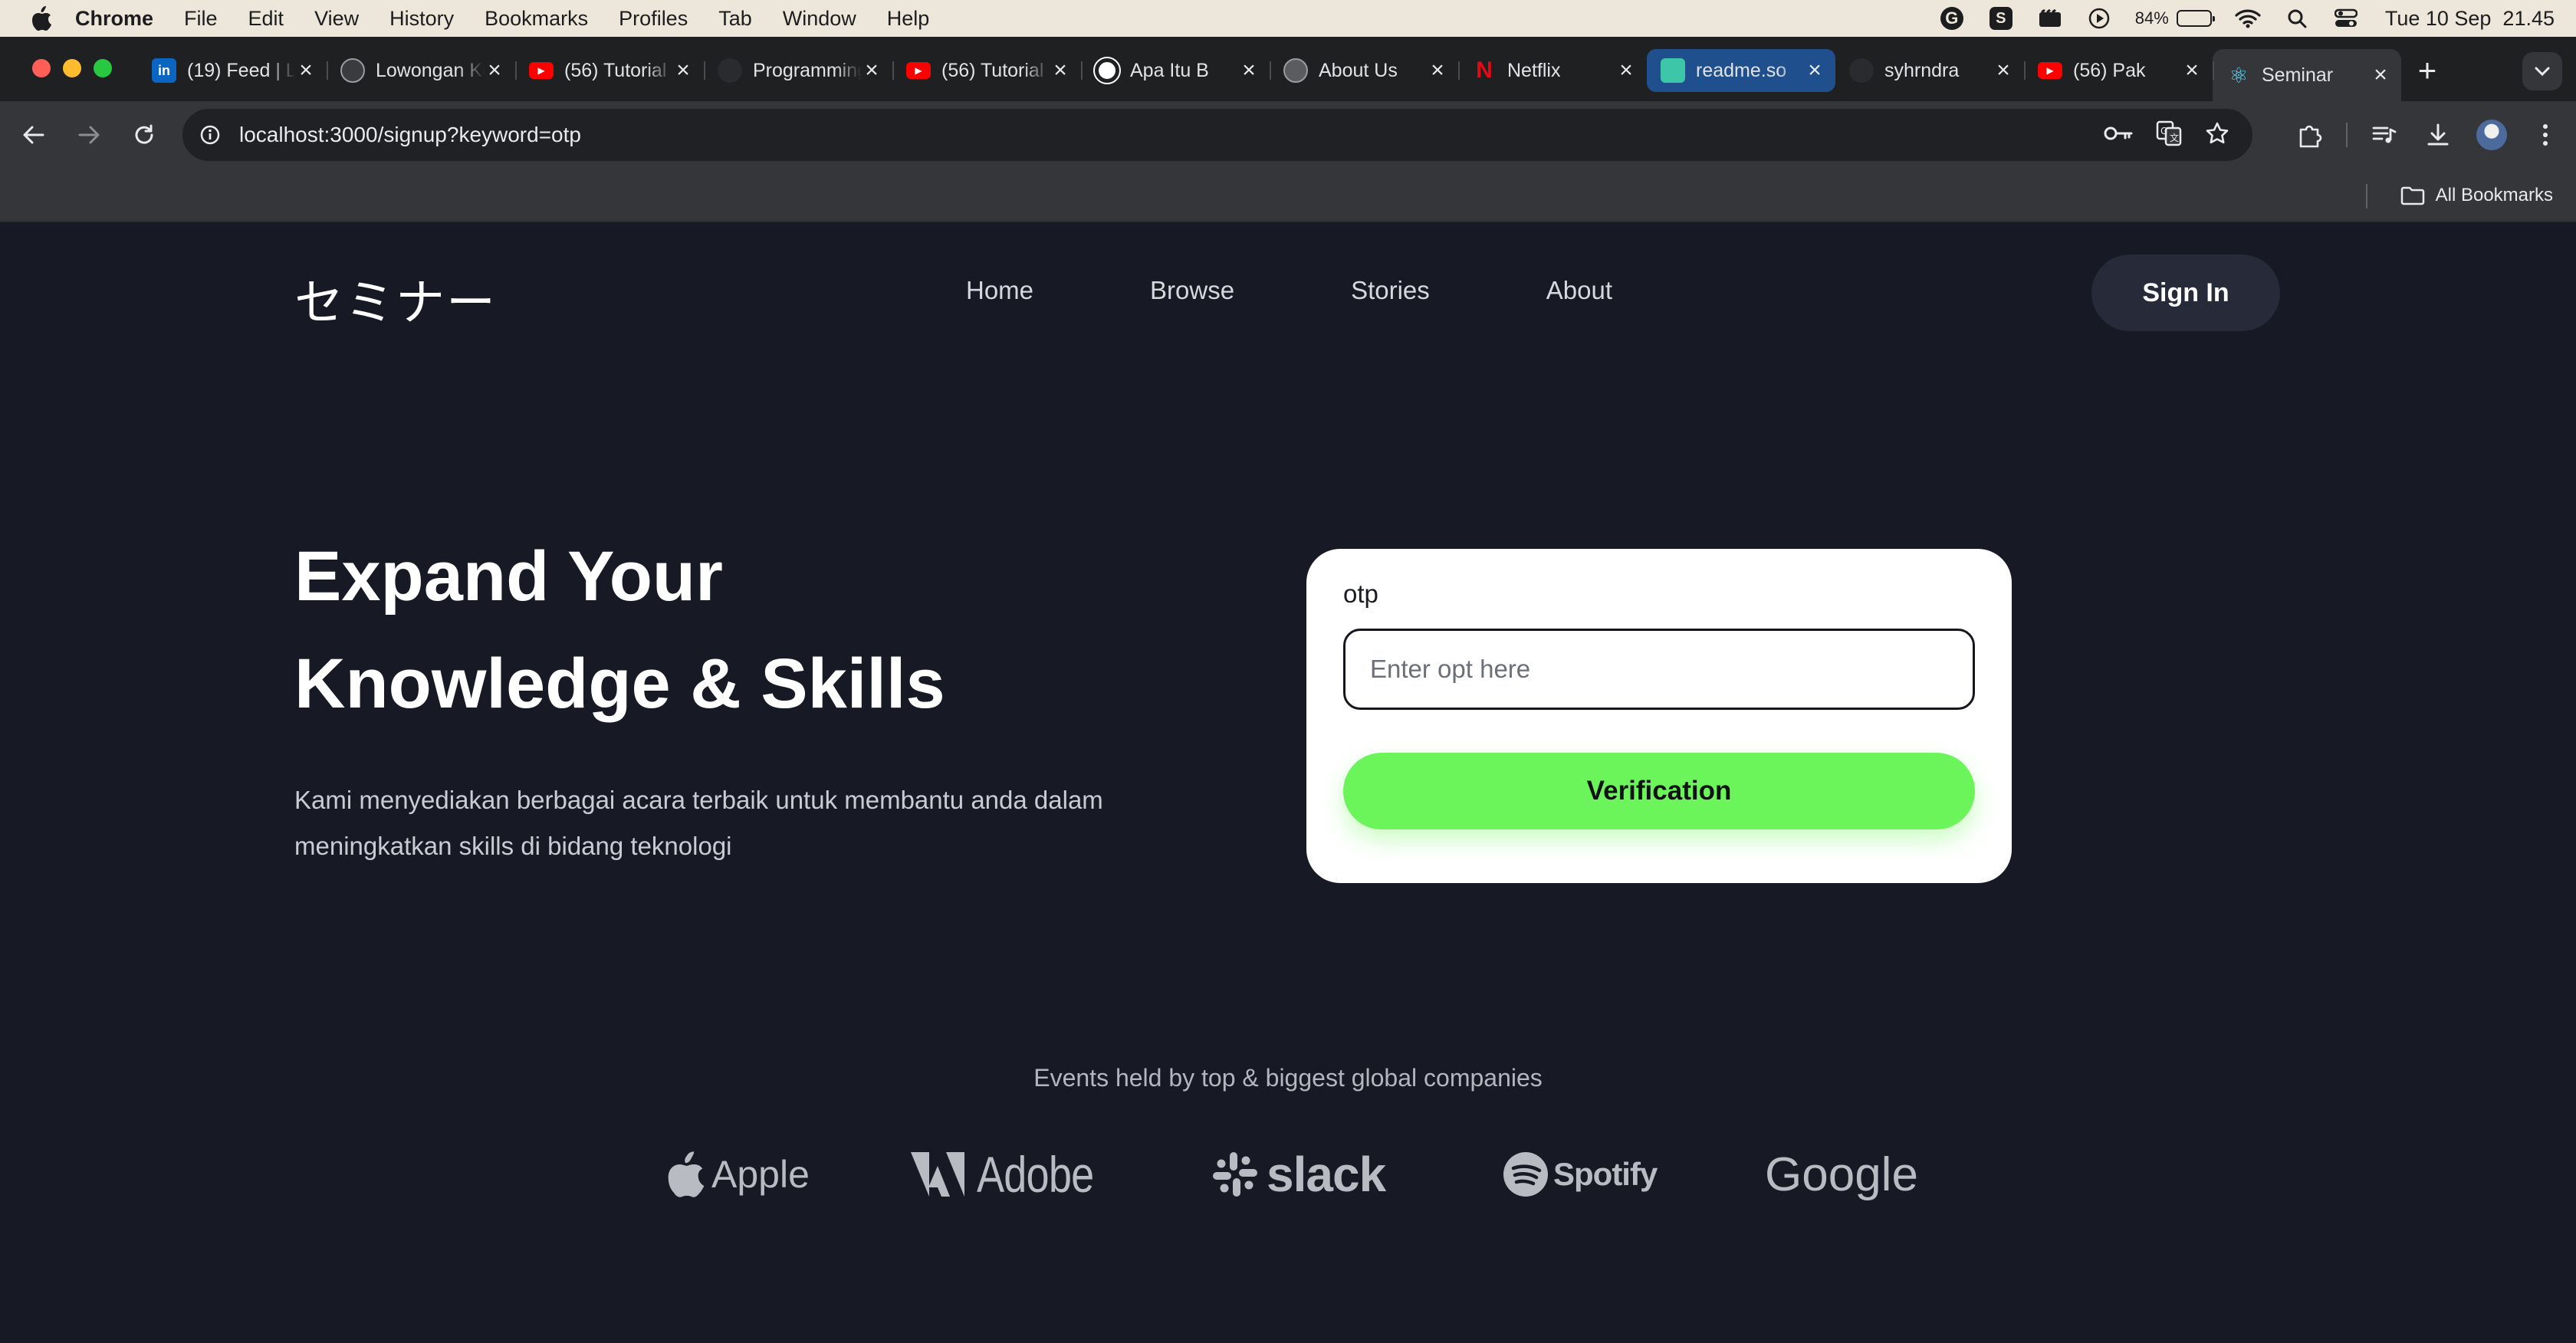  I want to click on bookmark-star-icon, so click(2217, 135).